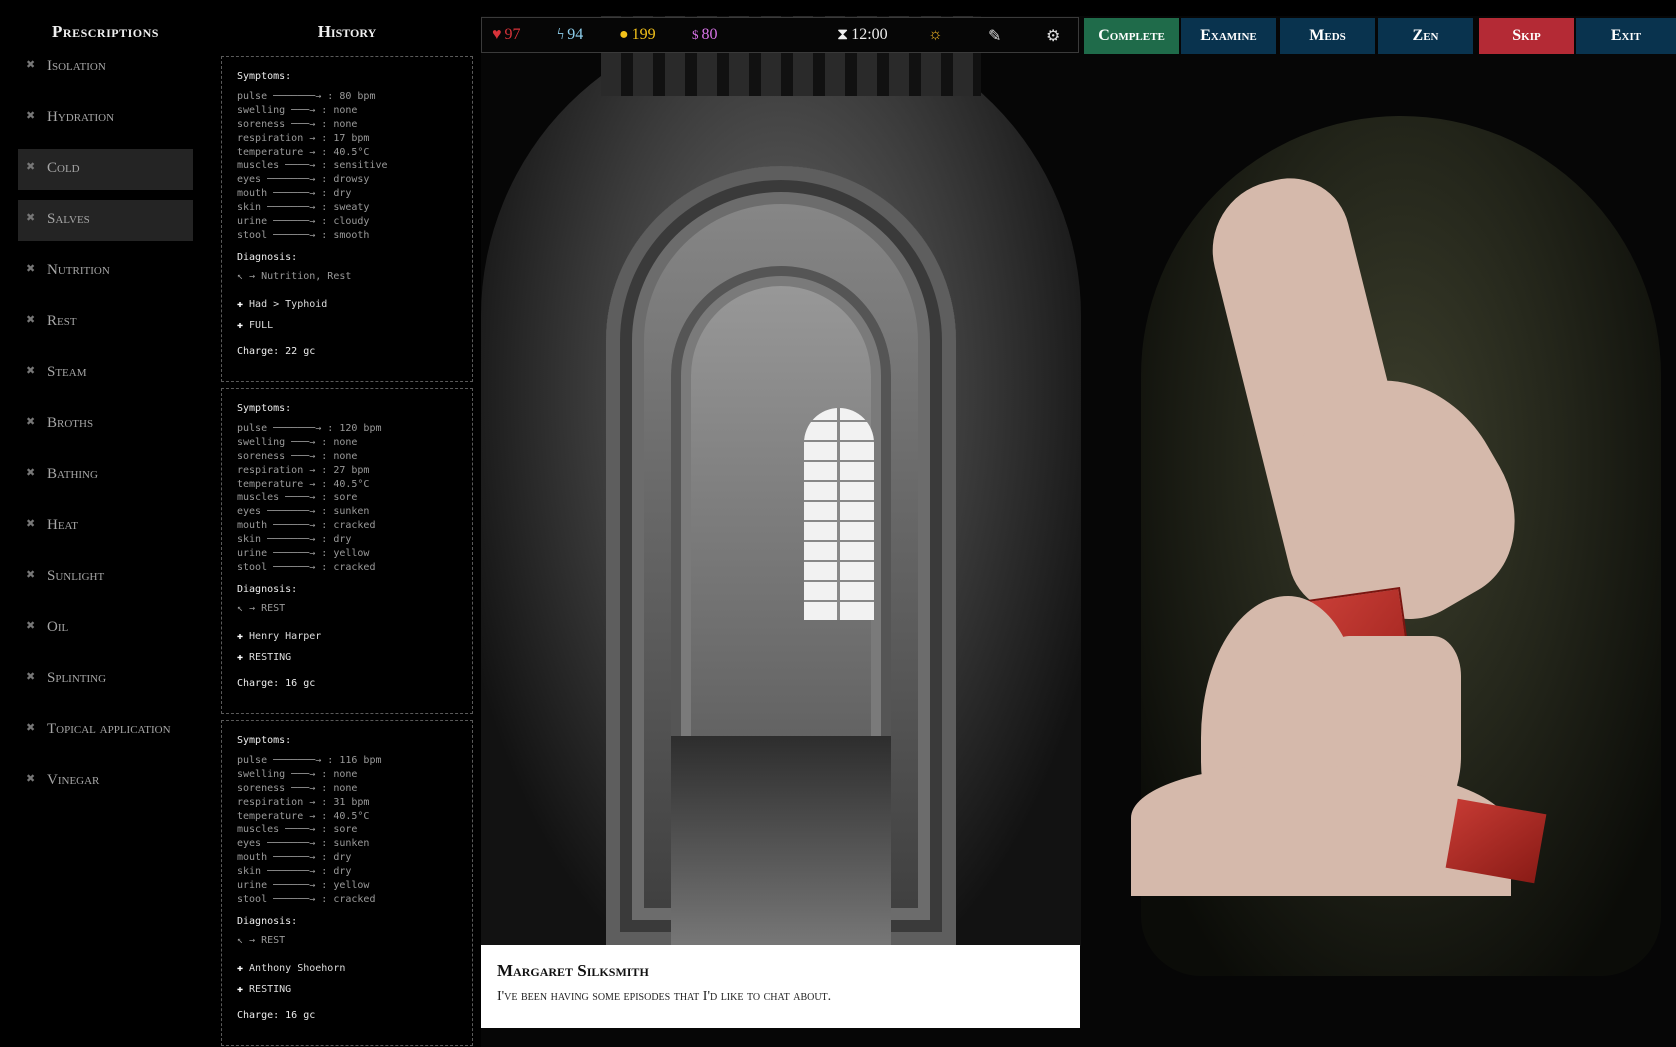 This screenshot has width=1676, height=1047. What do you see at coordinates (303, 180) in the screenshot?
I see `symptom-row: eyes ───────→ : drowsy` at bounding box center [303, 180].